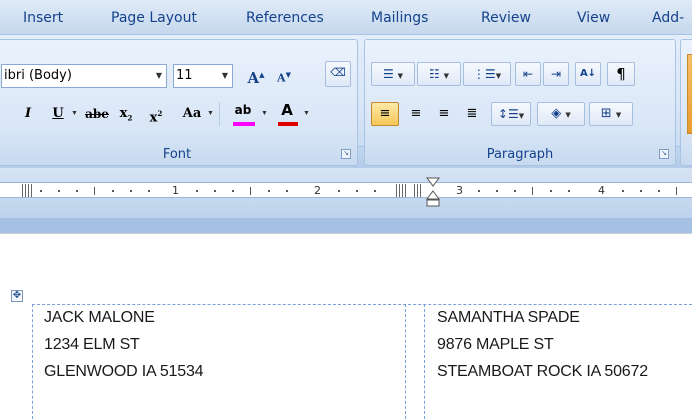 This screenshot has width=692, height=419. I want to click on font-group-label: Font, so click(177, 154).